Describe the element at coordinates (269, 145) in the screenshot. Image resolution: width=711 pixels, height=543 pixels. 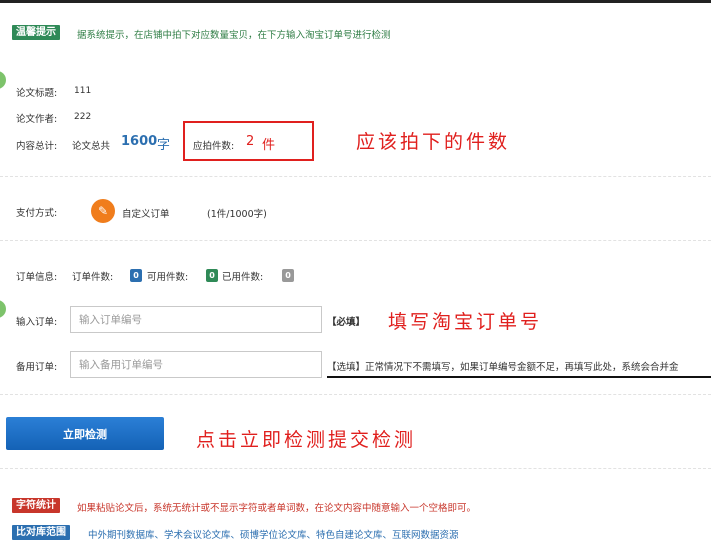
I see `pieces-unit: 件` at that location.